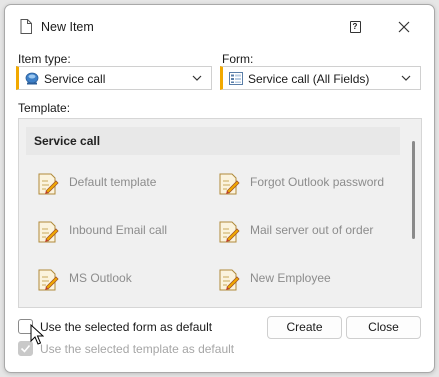  What do you see at coordinates (75, 79) in the screenshot?
I see `item-type-value: Service call` at bounding box center [75, 79].